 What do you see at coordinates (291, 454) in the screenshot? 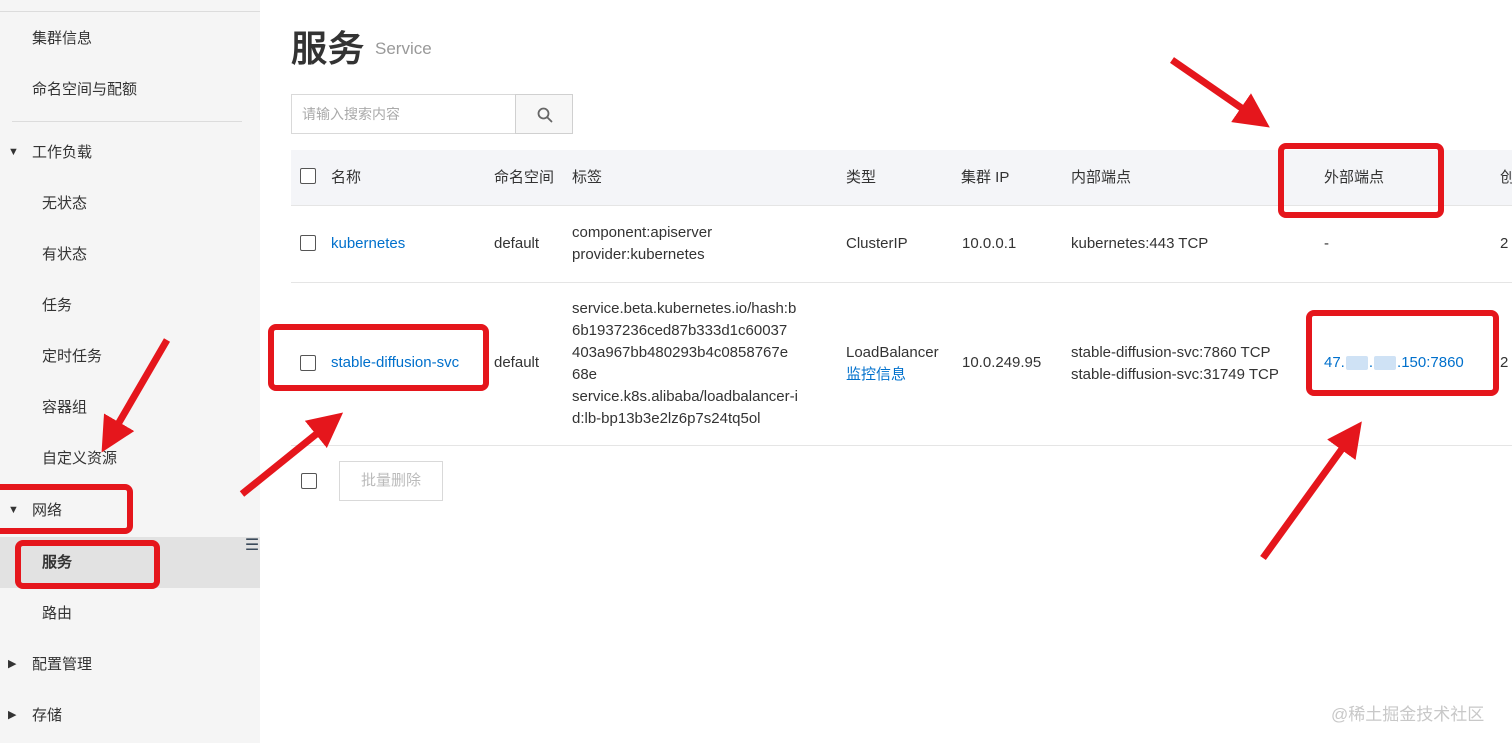
I see `arrow-to-service-name` at bounding box center [291, 454].